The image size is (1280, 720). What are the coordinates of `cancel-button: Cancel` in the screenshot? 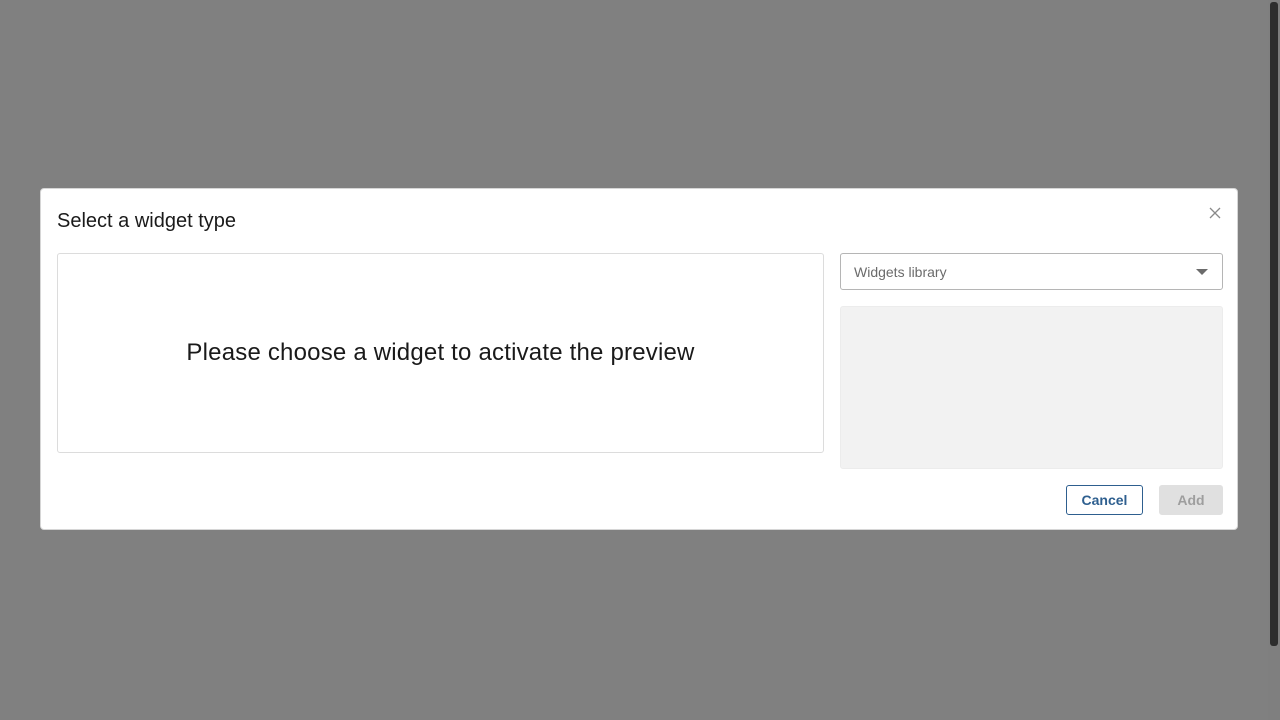 It's located at (1104, 500).